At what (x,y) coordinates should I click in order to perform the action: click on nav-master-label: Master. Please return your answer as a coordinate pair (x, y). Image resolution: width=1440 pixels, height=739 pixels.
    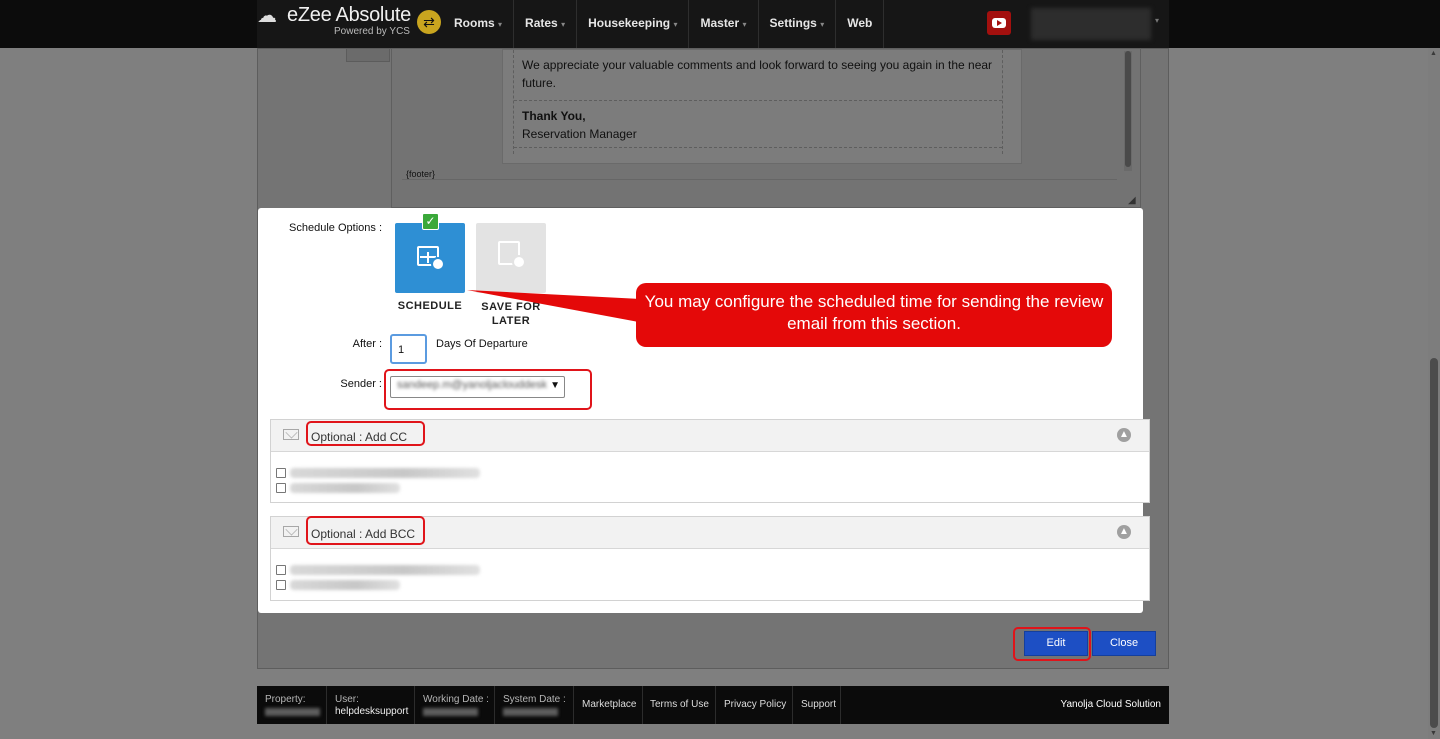
    Looking at the image, I should click on (720, 23).